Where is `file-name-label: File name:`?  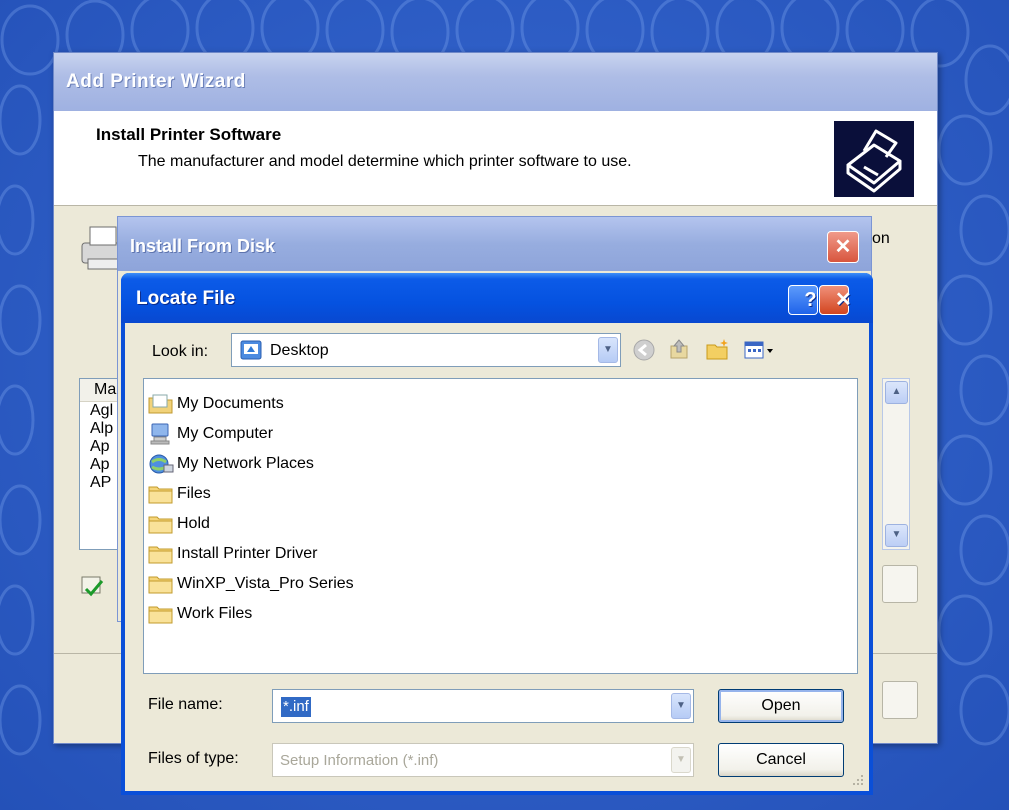 file-name-label: File name: is located at coordinates (185, 704).